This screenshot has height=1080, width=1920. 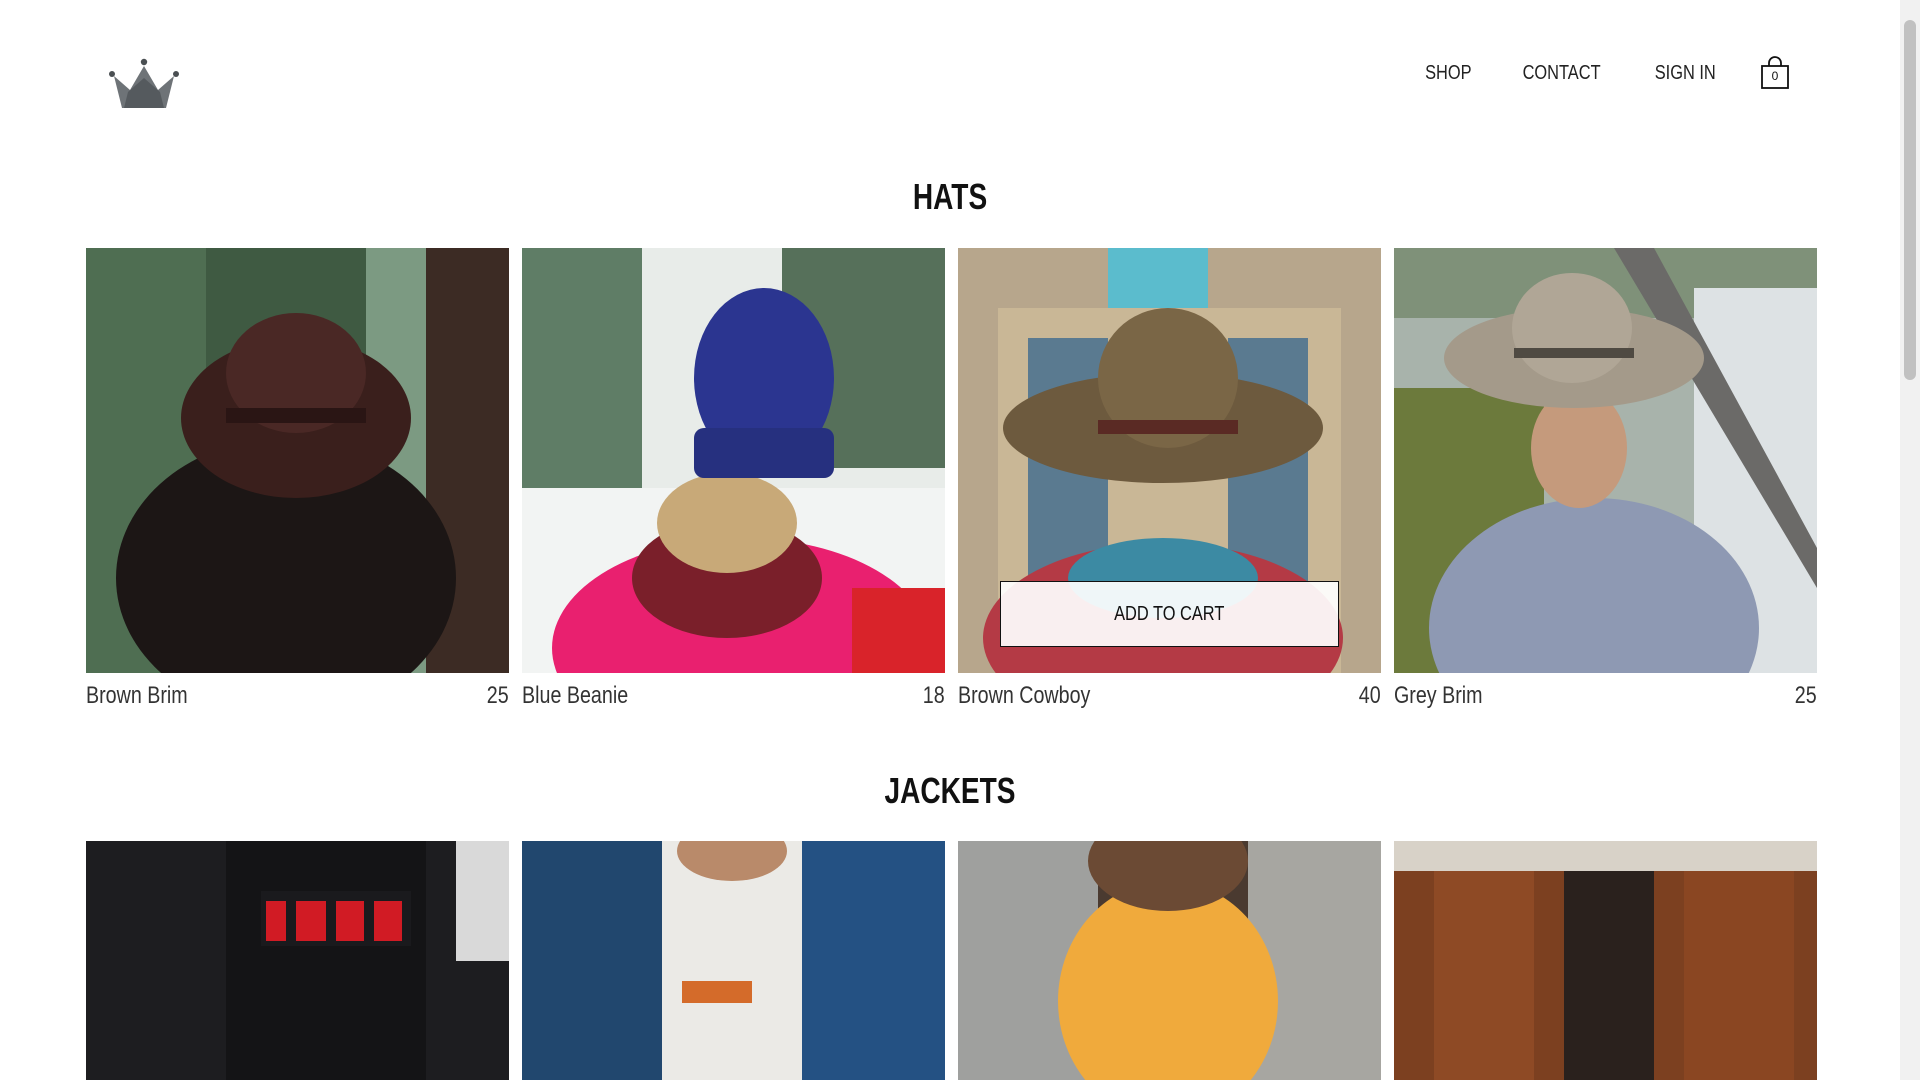 What do you see at coordinates (934, 695) in the screenshot?
I see `product-price: 18` at bounding box center [934, 695].